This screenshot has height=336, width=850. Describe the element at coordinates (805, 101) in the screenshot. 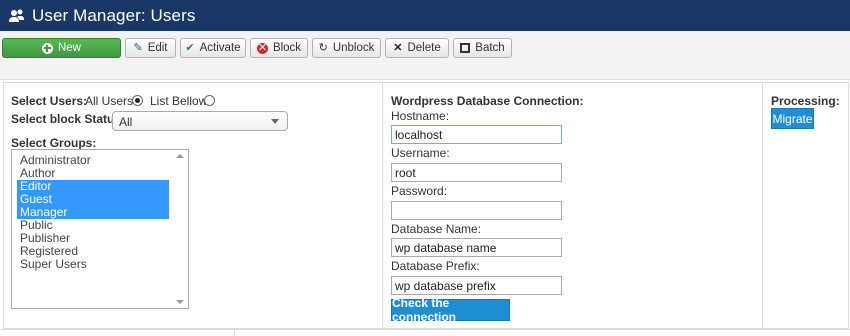

I see `processing-heading: Processing:` at that location.